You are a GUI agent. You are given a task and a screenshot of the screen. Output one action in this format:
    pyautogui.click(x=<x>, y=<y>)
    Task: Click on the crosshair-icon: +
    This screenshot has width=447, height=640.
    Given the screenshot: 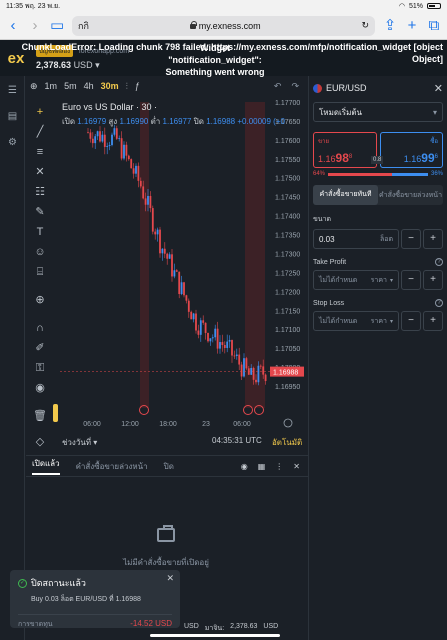 What is the action you would take?
    pyautogui.click(x=40, y=112)
    